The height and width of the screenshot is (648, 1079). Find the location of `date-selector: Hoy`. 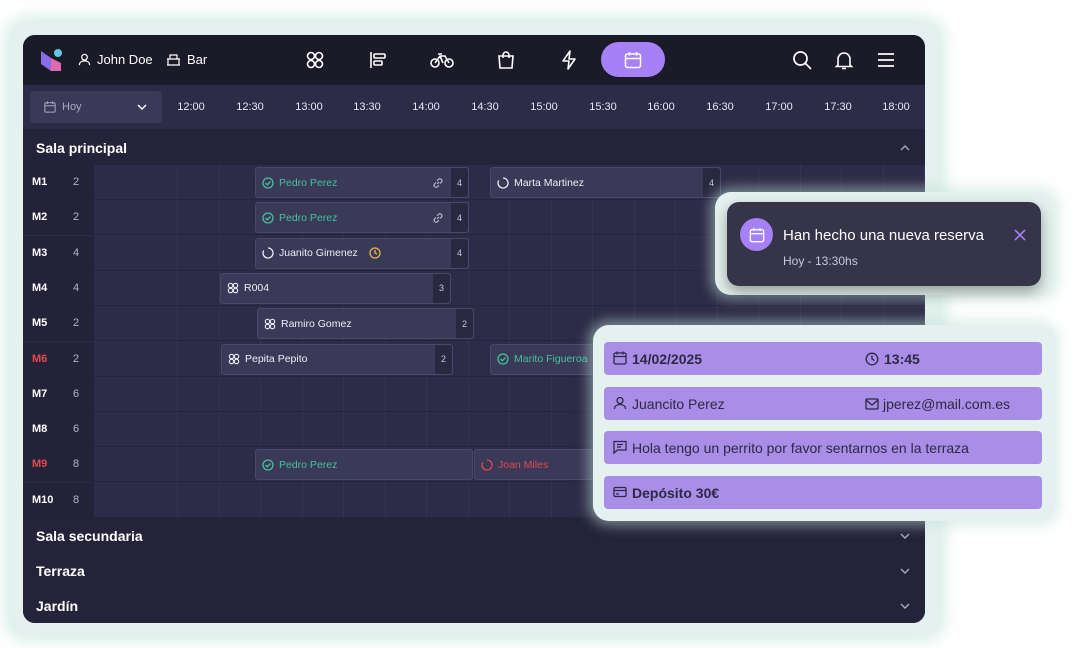

date-selector: Hoy is located at coordinates (96, 107).